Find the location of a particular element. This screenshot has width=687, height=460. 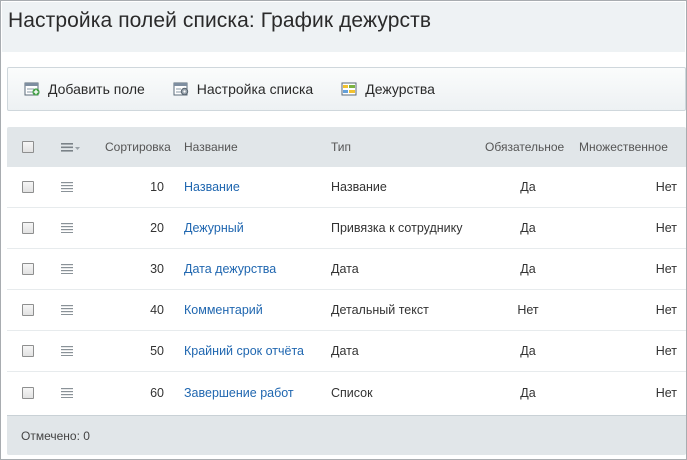

sort-value: 10 is located at coordinates (157, 187).